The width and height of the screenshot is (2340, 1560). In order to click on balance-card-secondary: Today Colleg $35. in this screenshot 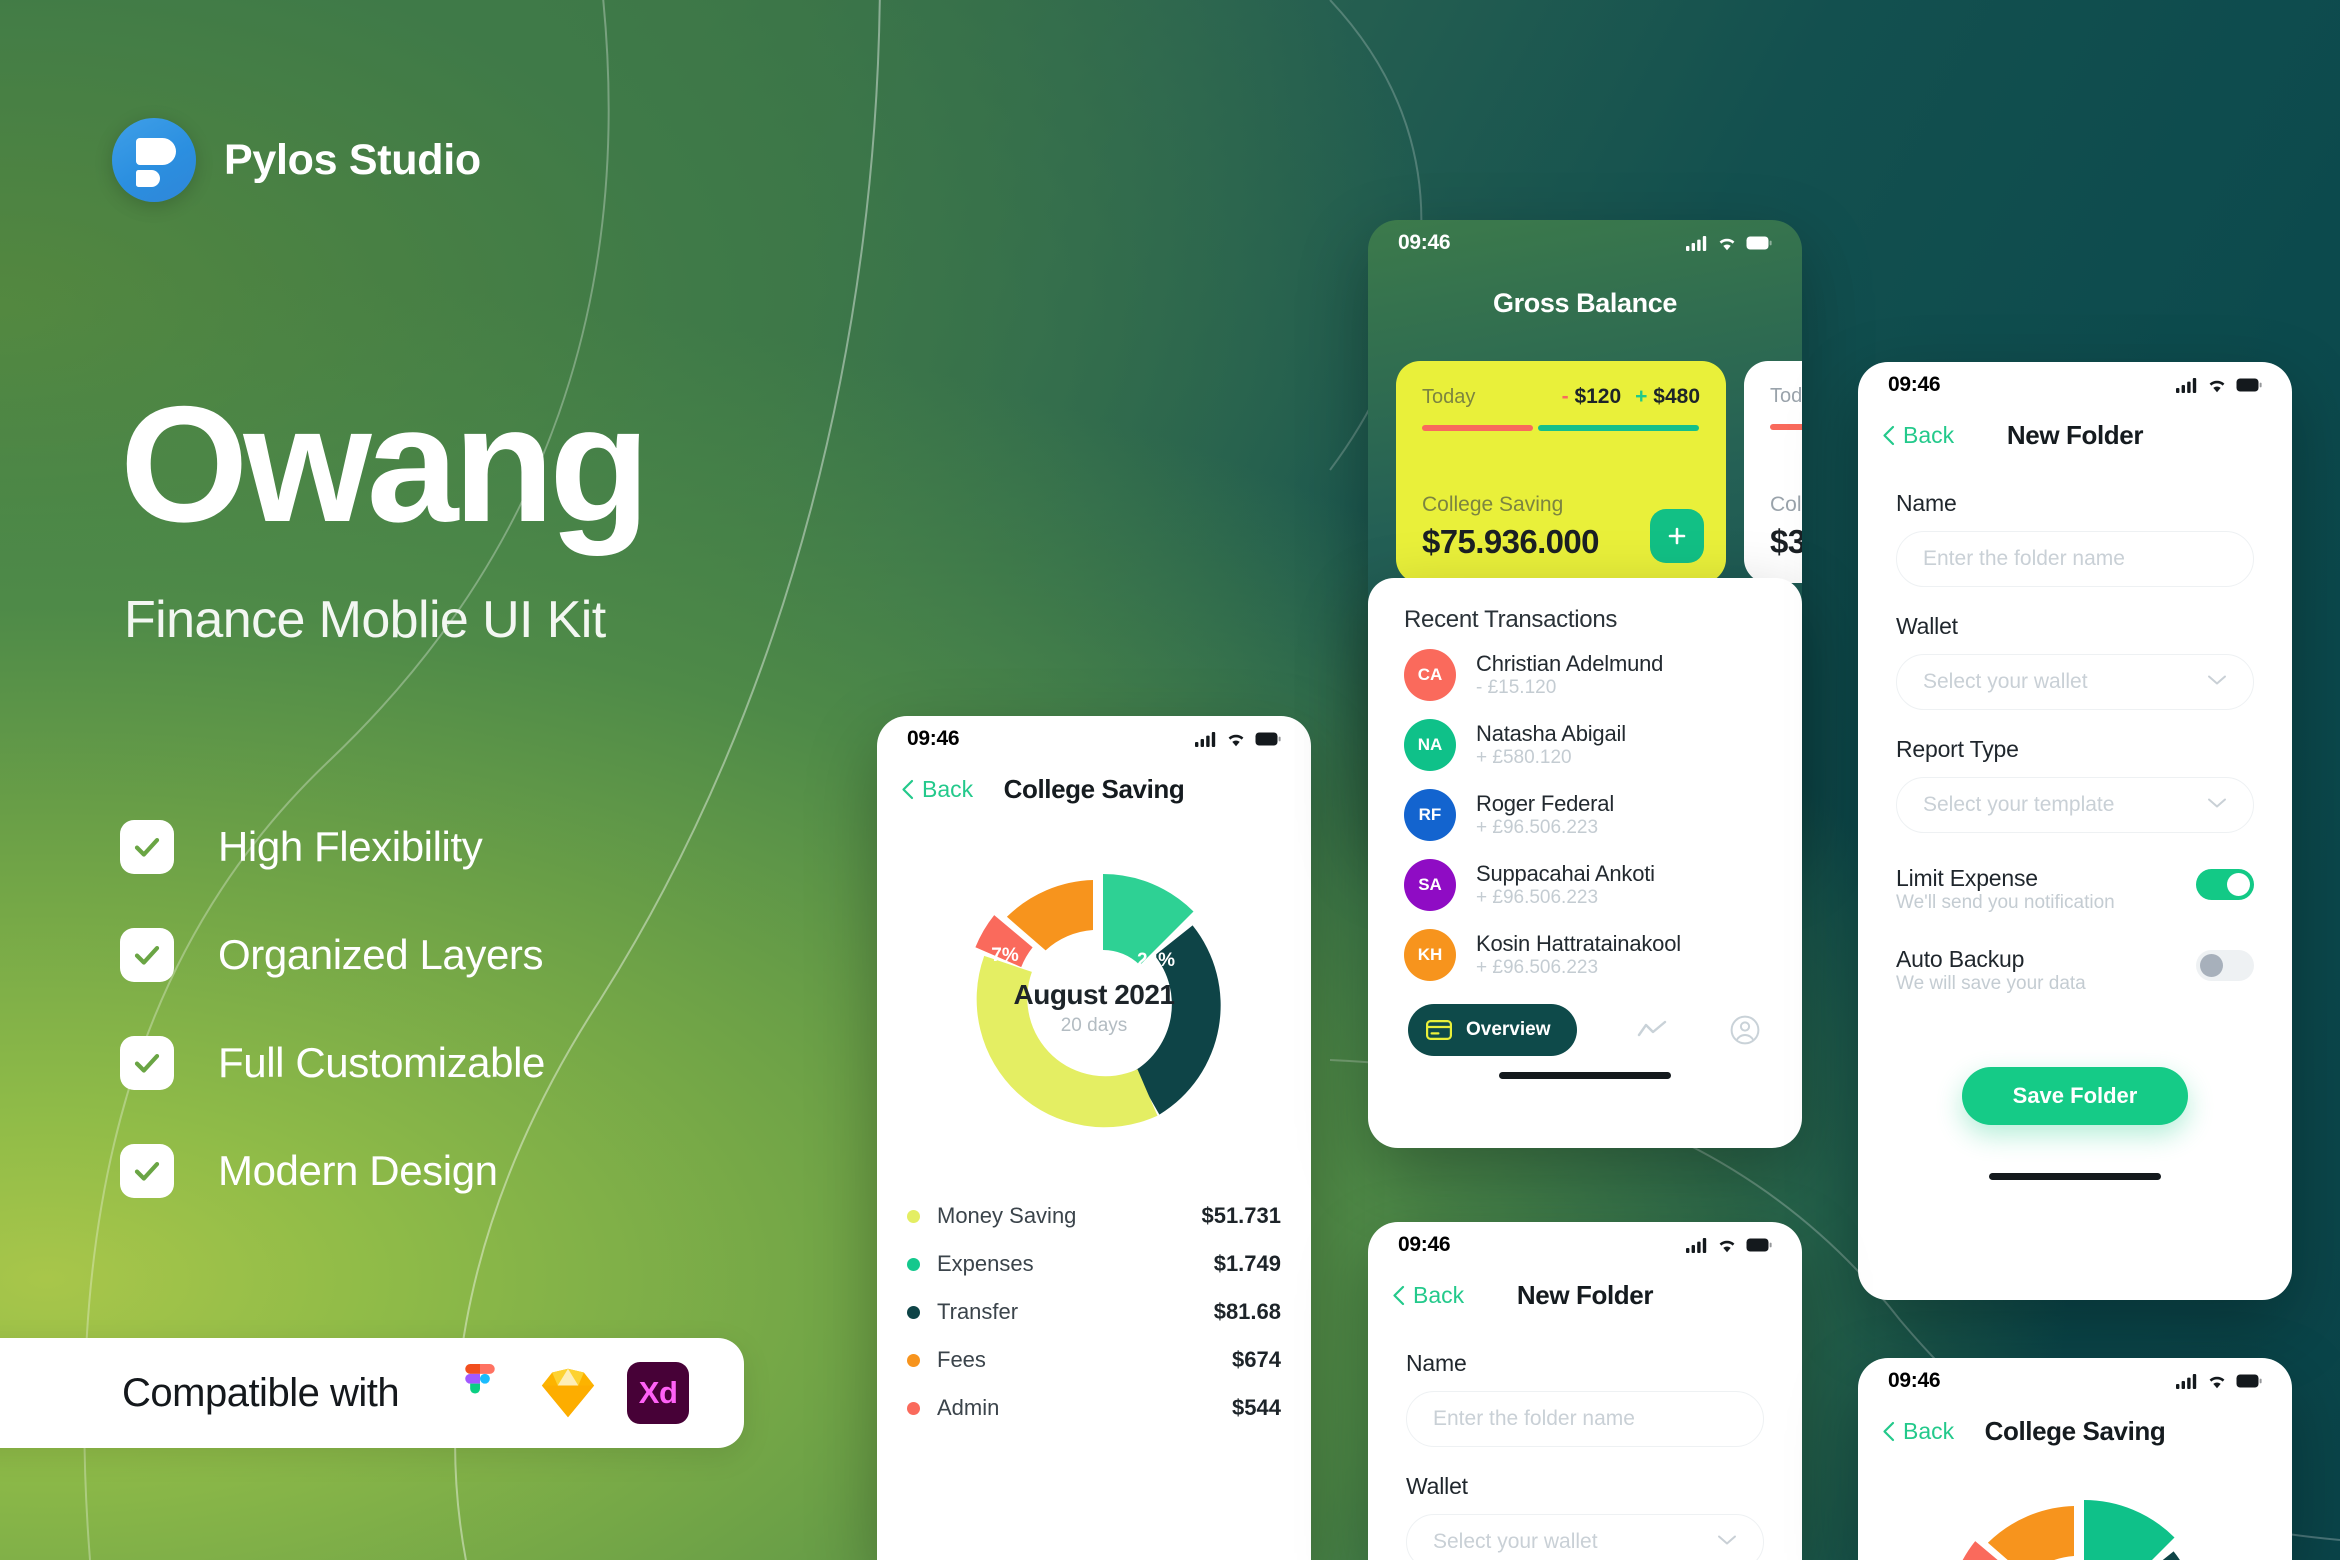, I will do `click(1773, 472)`.